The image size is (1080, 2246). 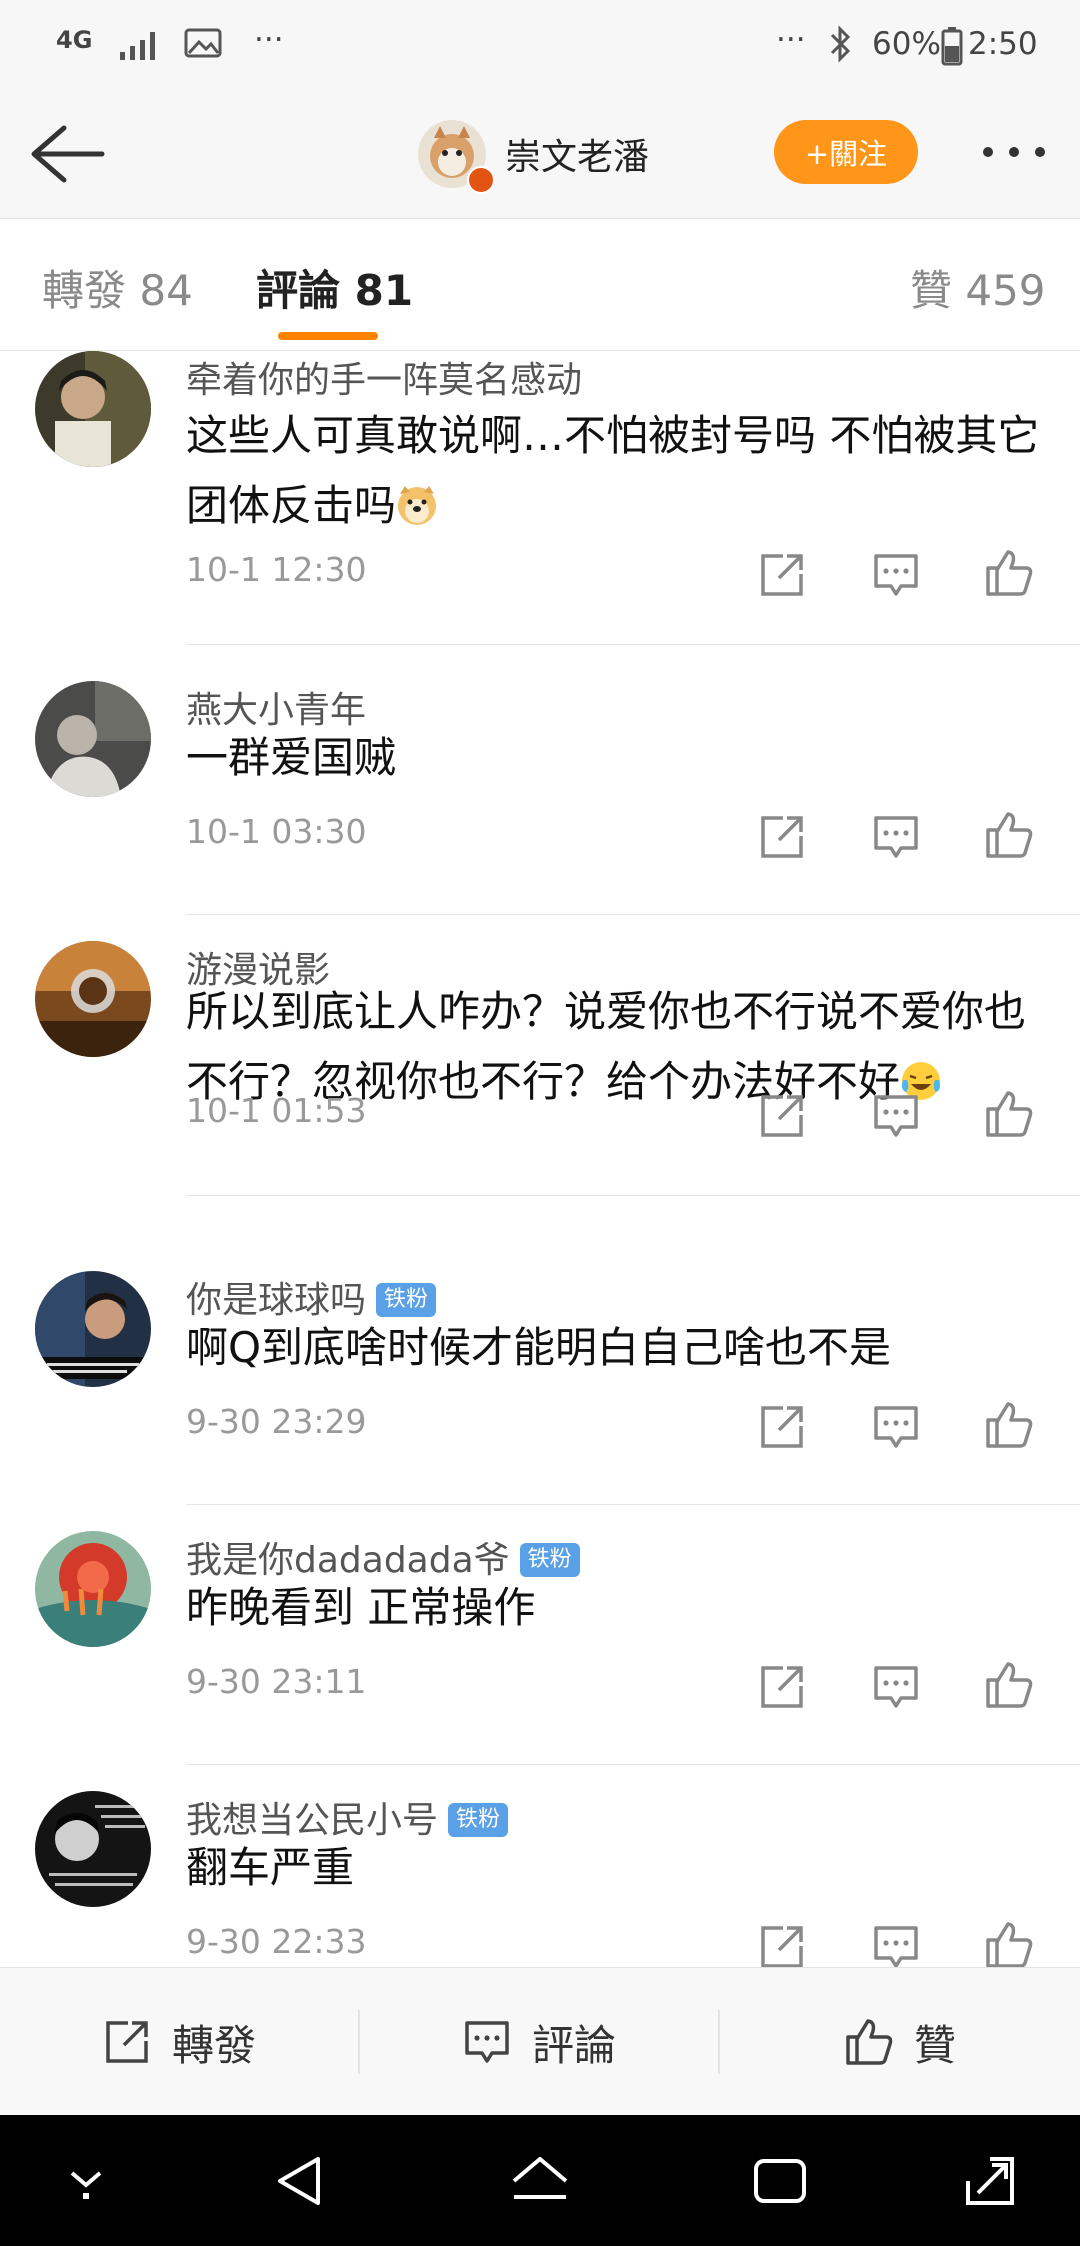 What do you see at coordinates (906, 44) in the screenshot?
I see `battery-percent: 60%` at bounding box center [906, 44].